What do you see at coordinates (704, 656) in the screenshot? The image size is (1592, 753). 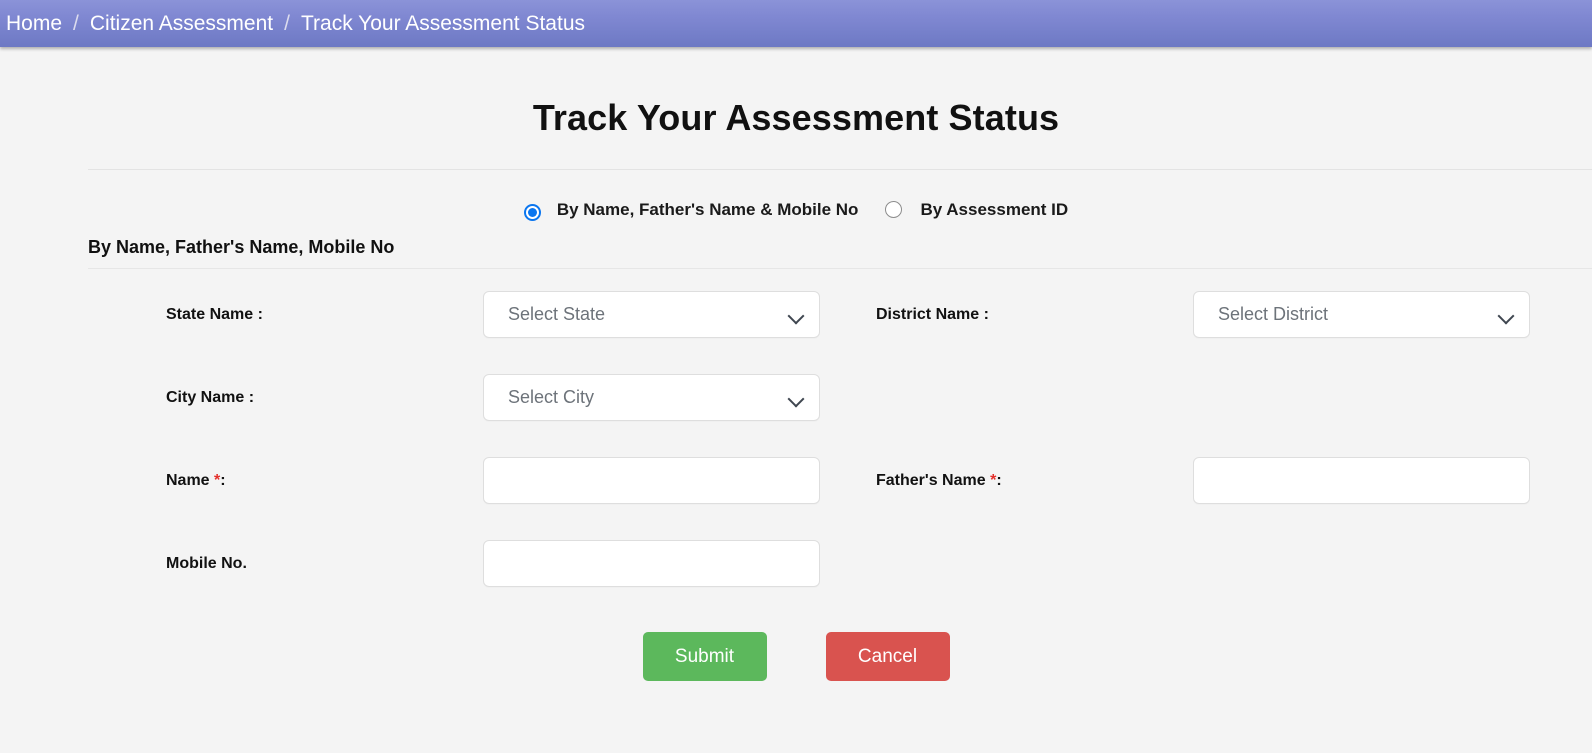 I see `submit-button: Submit` at bounding box center [704, 656].